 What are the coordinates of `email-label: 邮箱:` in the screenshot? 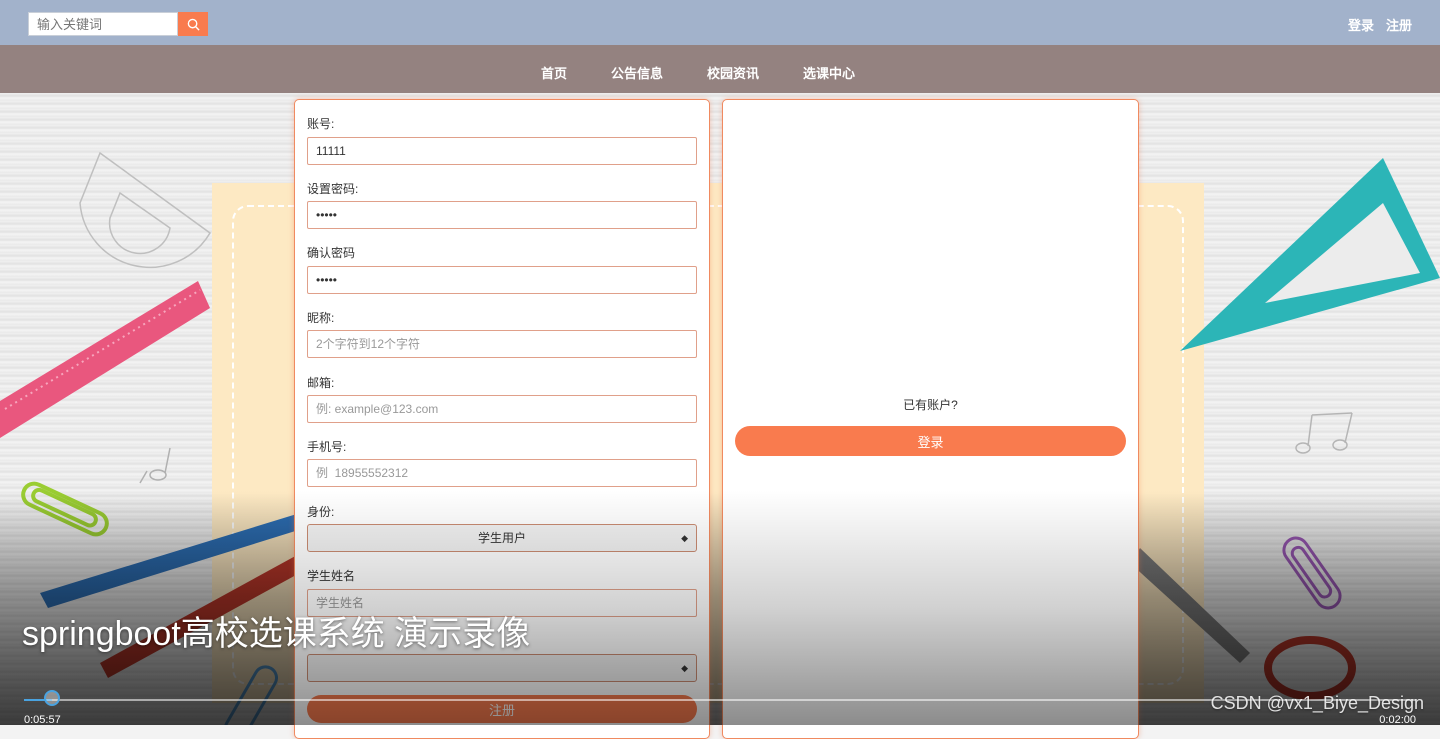 It's located at (321, 383).